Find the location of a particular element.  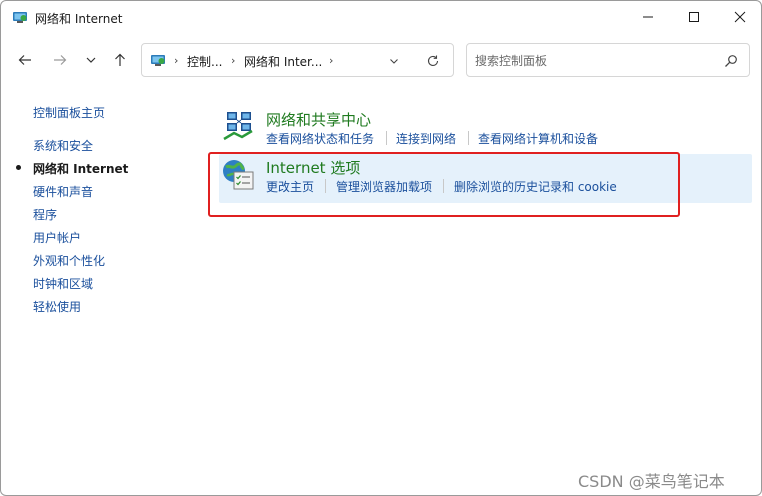

link-view-network-computers: 查看网络计算机和设备 is located at coordinates (538, 138).